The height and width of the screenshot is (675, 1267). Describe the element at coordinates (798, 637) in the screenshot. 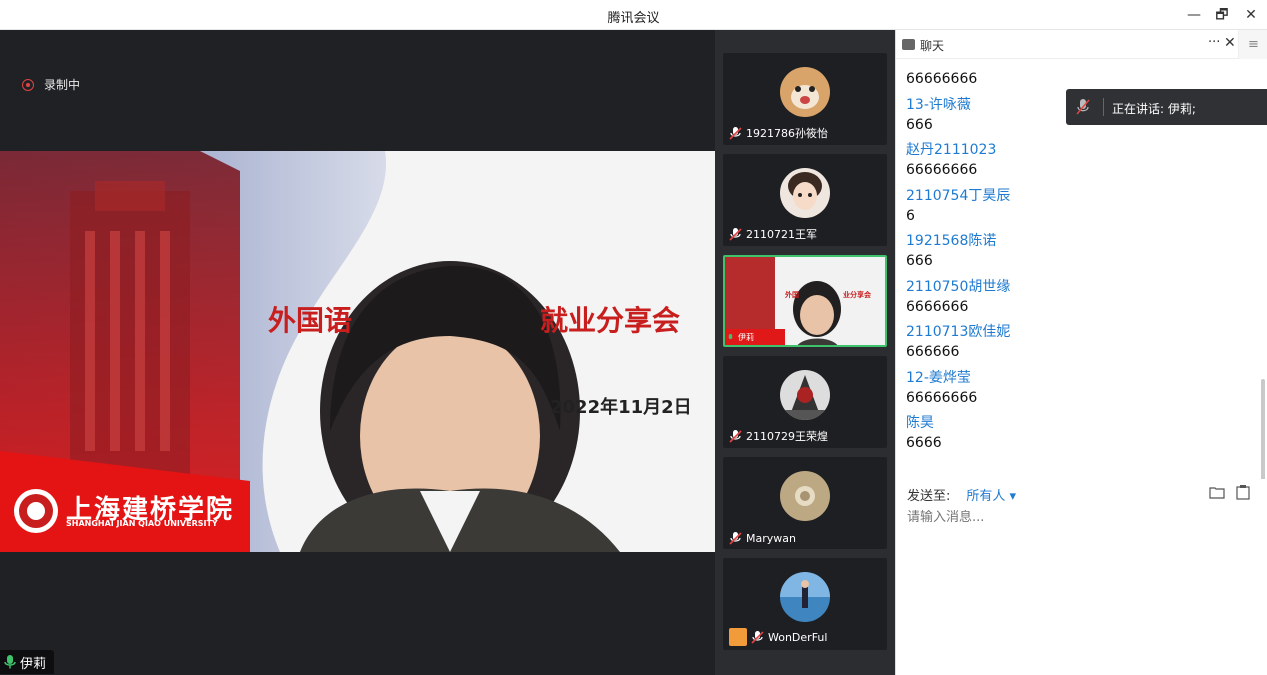

I see `participant-name: WonDerFul` at that location.